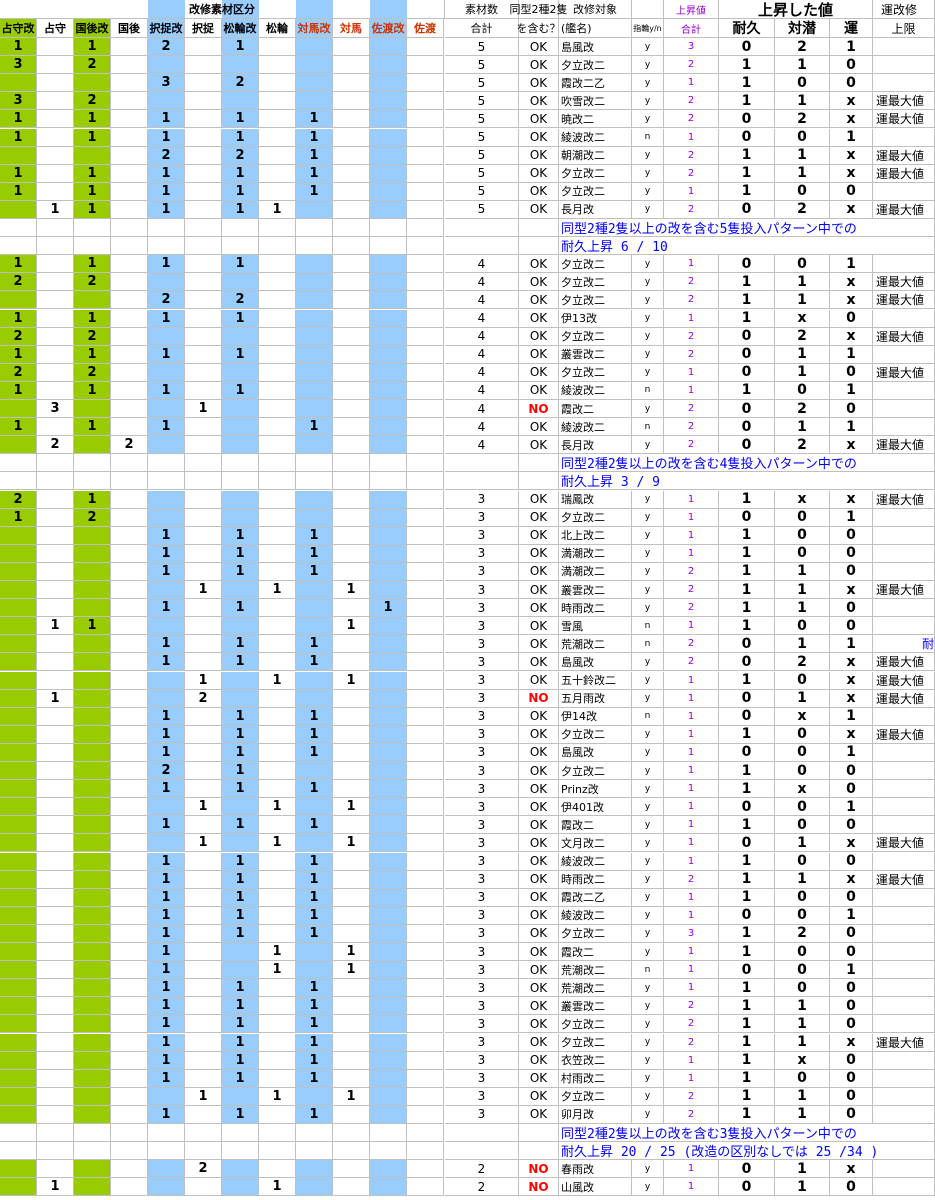 The image size is (935, 1200). What do you see at coordinates (595, 644) in the screenshot?
I see `ship-name: 荒潮改二` at bounding box center [595, 644].